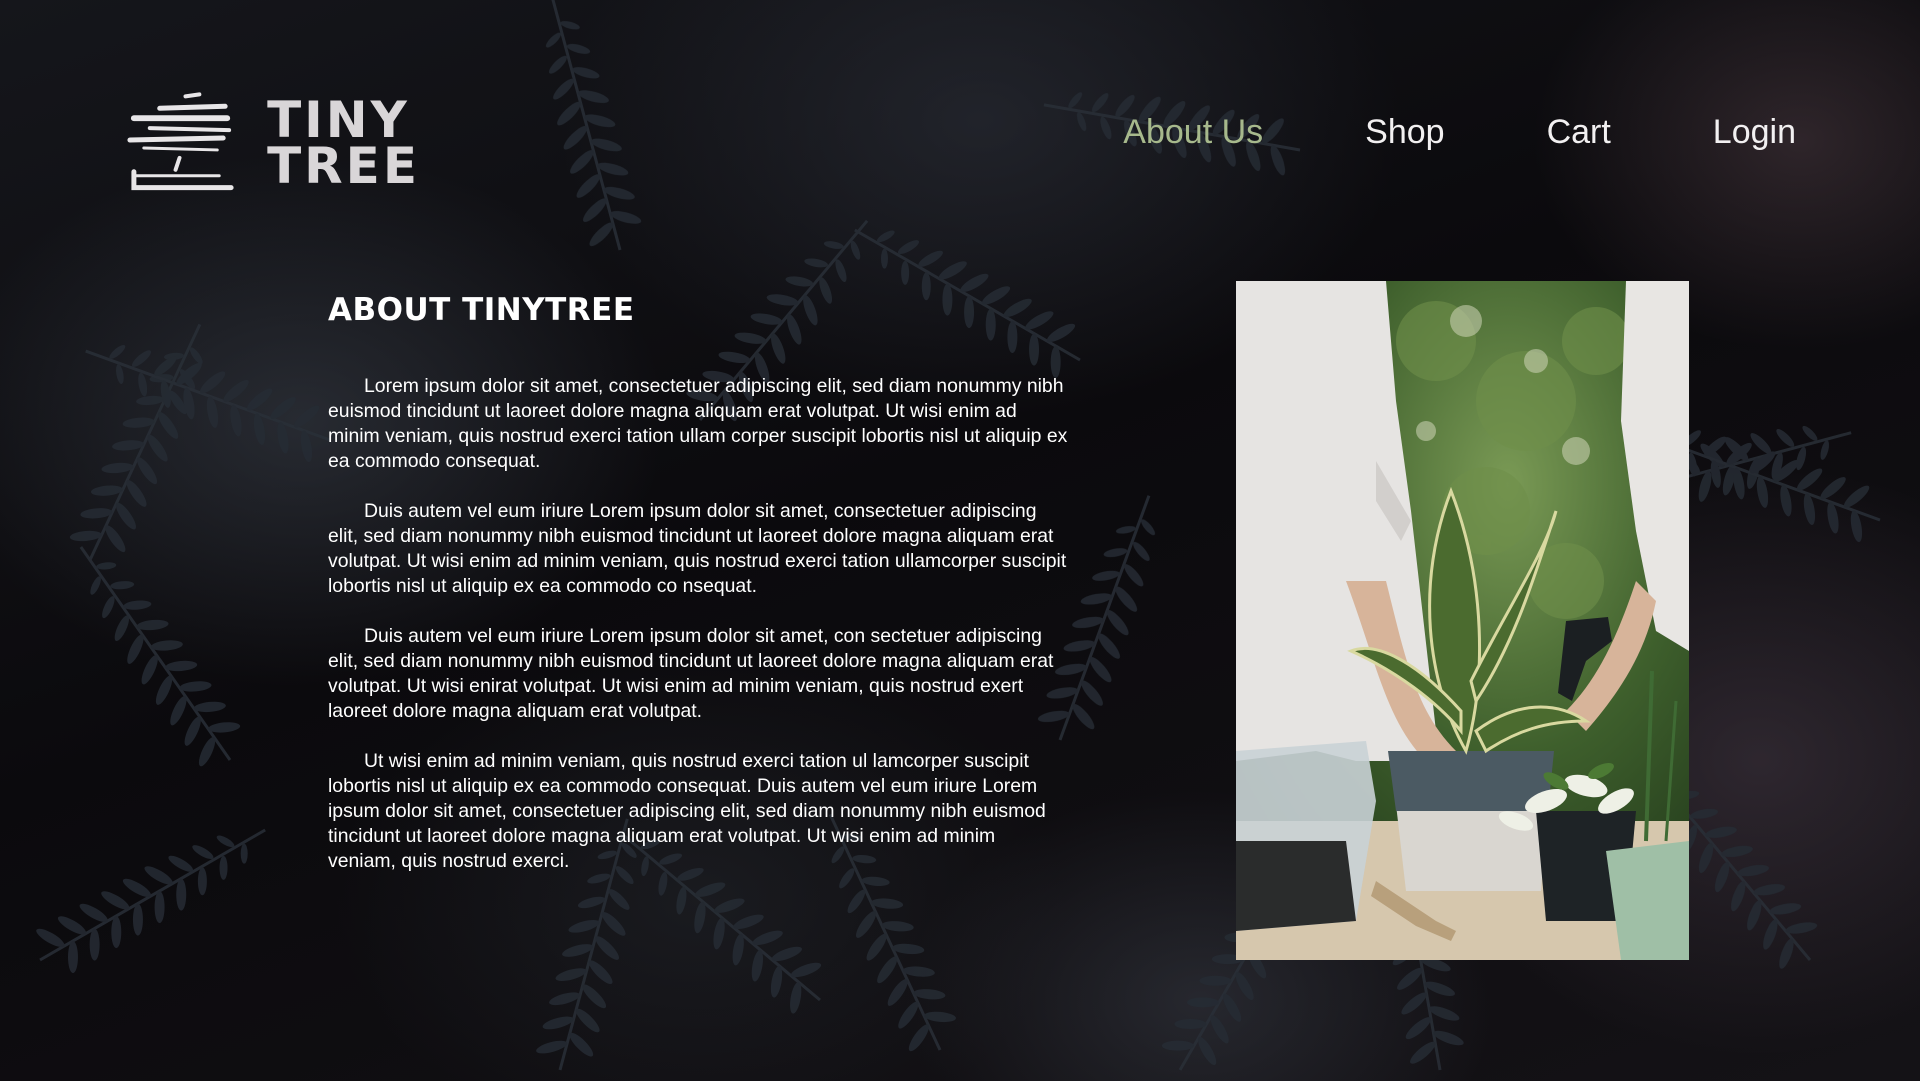 This screenshot has width=1920, height=1081. Describe the element at coordinates (1193, 132) in the screenshot. I see `nav-about-us: About Us` at that location.